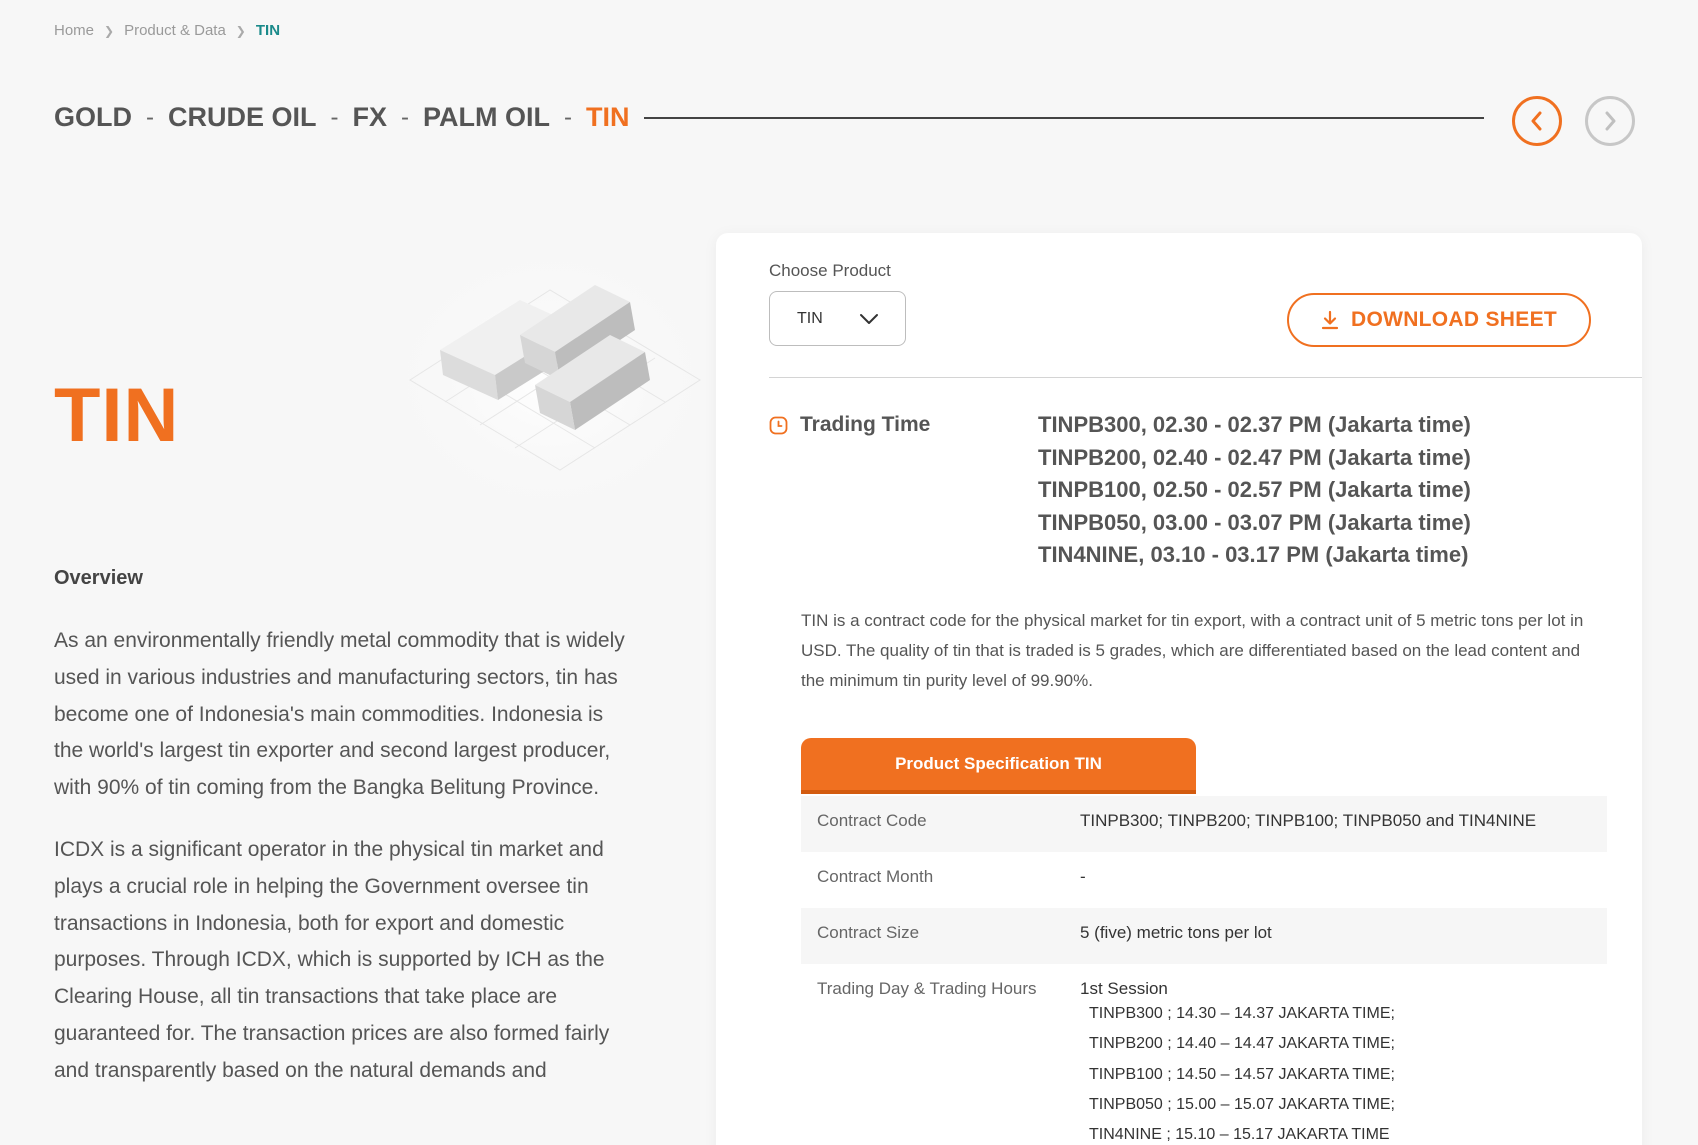 This screenshot has height=1145, width=1698. I want to click on spec-key: Trading Day & Trading Hours, so click(927, 988).